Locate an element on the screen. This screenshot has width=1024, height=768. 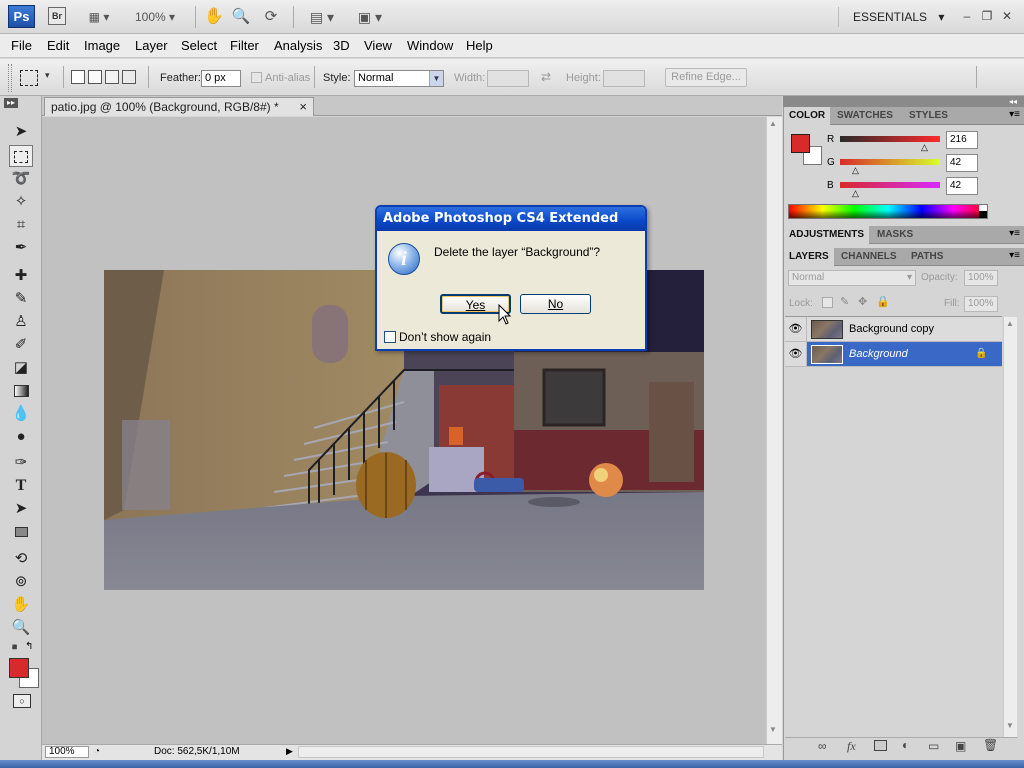
lasso-tool-icon: ➰ is located at coordinates (21, 179).